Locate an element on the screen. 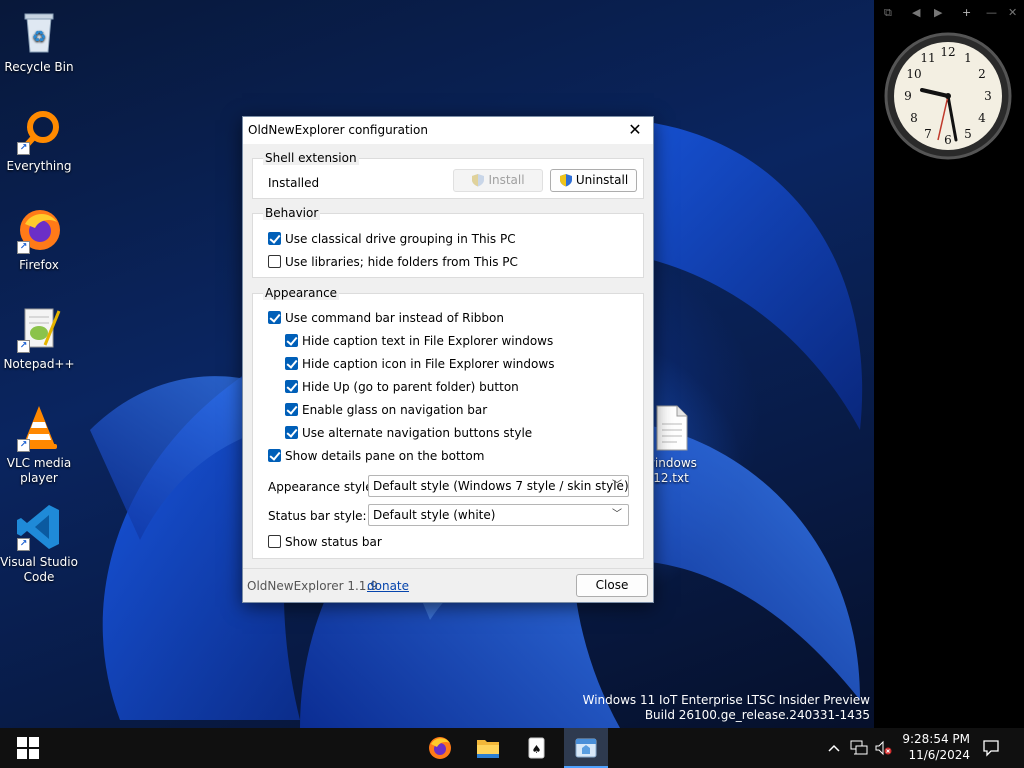  svg-text: 5 is located at coordinates (968, 134).